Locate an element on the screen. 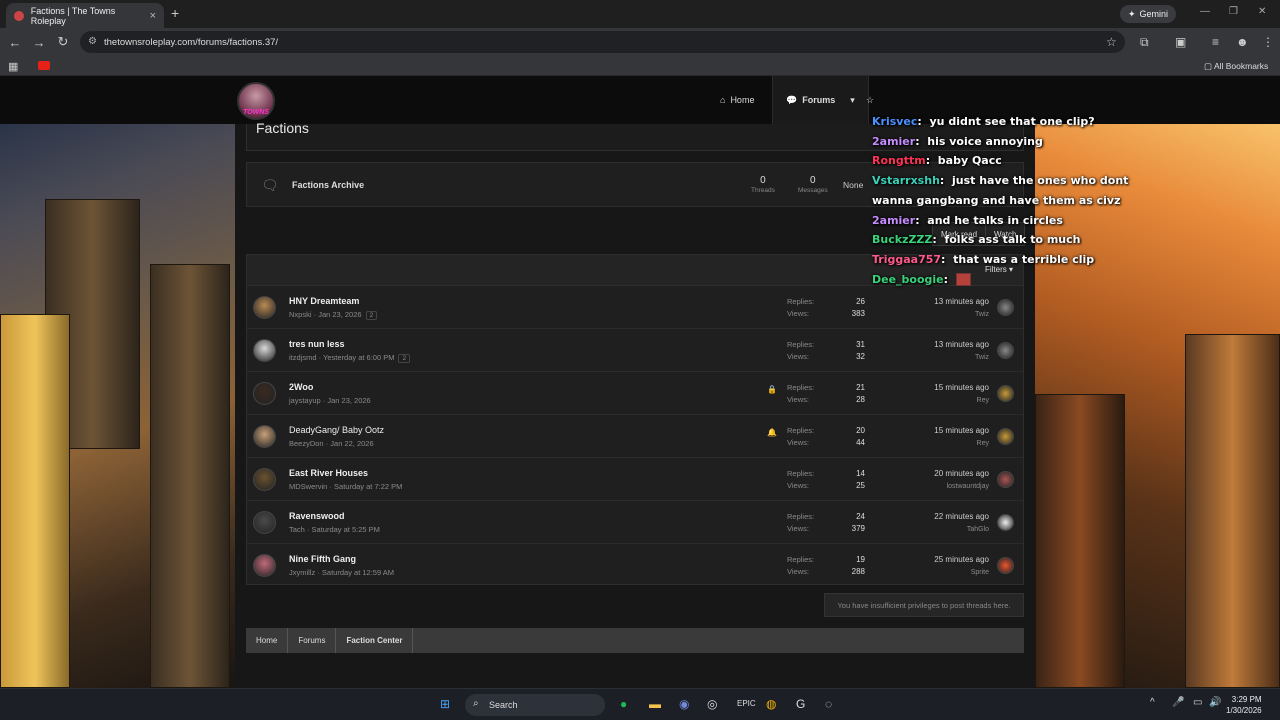  breadcrumb-forums: Forums is located at coordinates (312, 640).